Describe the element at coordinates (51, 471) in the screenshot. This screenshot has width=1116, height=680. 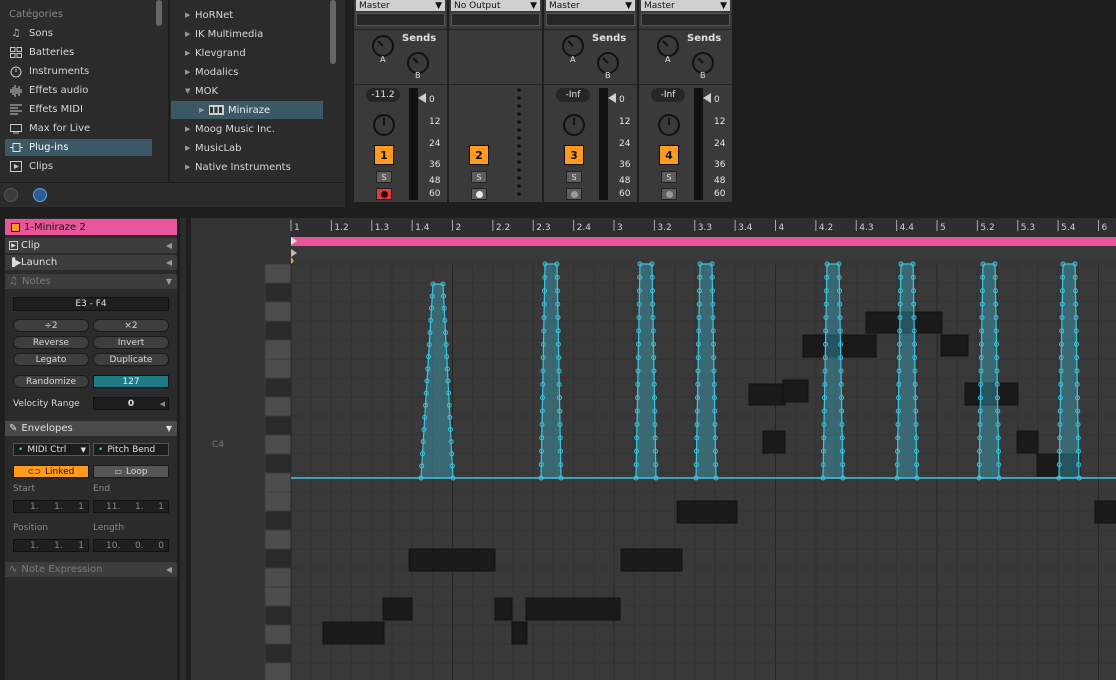
I see `linked-button: ⊂⊃ Linked` at that location.